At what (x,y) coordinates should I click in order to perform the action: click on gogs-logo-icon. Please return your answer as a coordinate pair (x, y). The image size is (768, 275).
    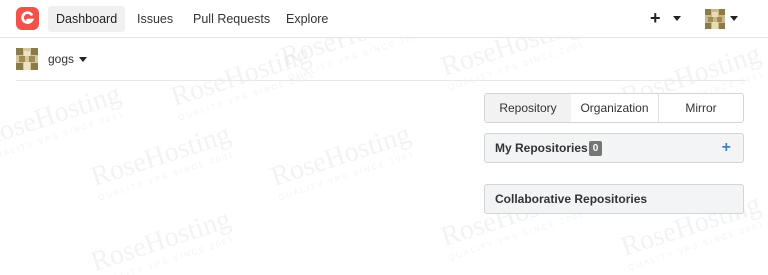
    Looking at the image, I should click on (27, 18).